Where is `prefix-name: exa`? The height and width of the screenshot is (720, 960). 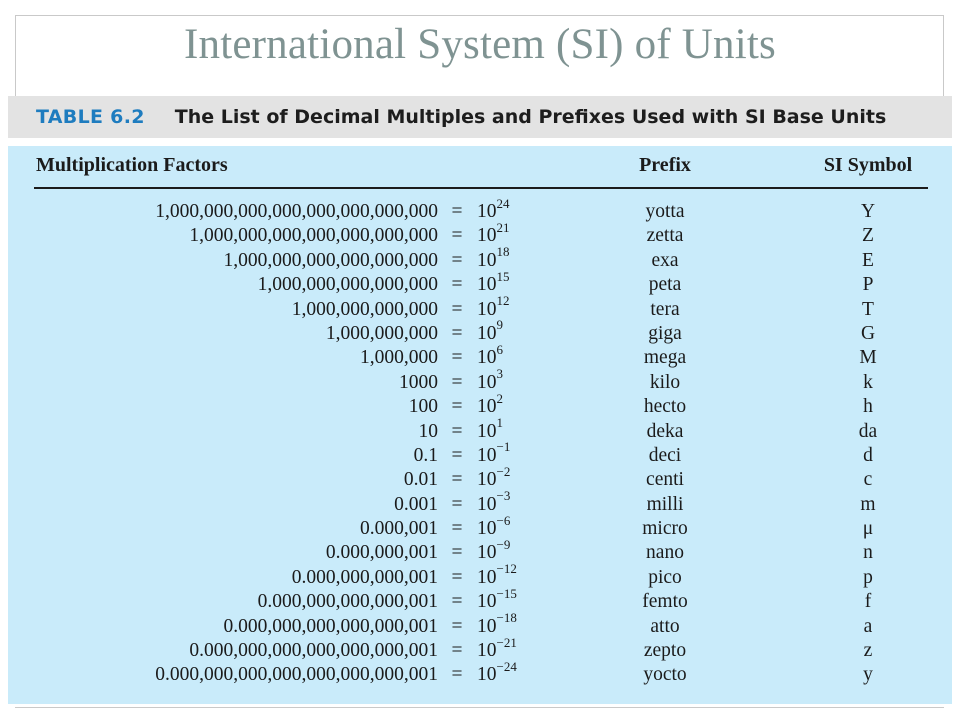 prefix-name: exa is located at coordinates (665, 260).